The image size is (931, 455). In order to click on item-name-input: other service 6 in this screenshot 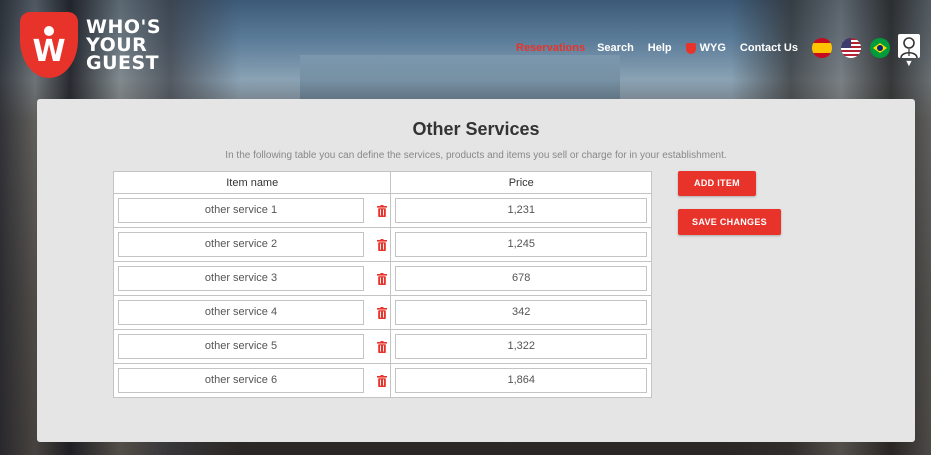, I will do `click(241, 380)`.